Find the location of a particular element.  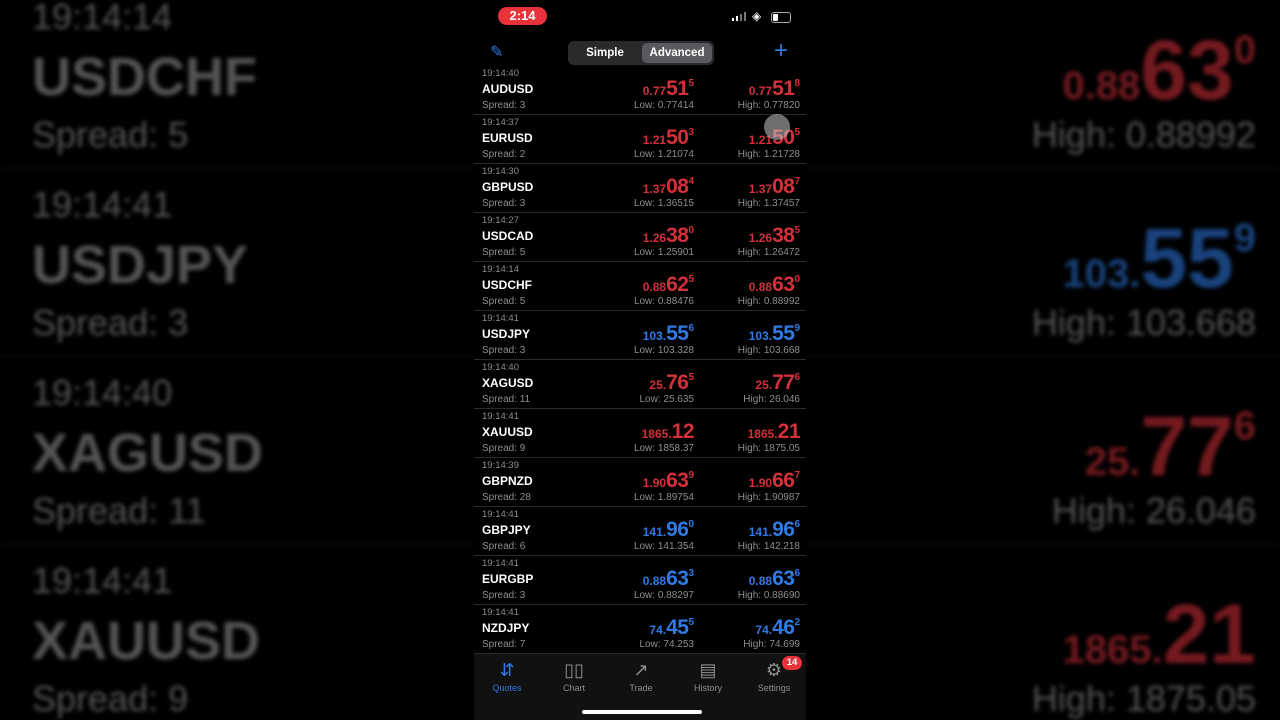

quote-high: High: 0.77820 is located at coordinates (768, 105).